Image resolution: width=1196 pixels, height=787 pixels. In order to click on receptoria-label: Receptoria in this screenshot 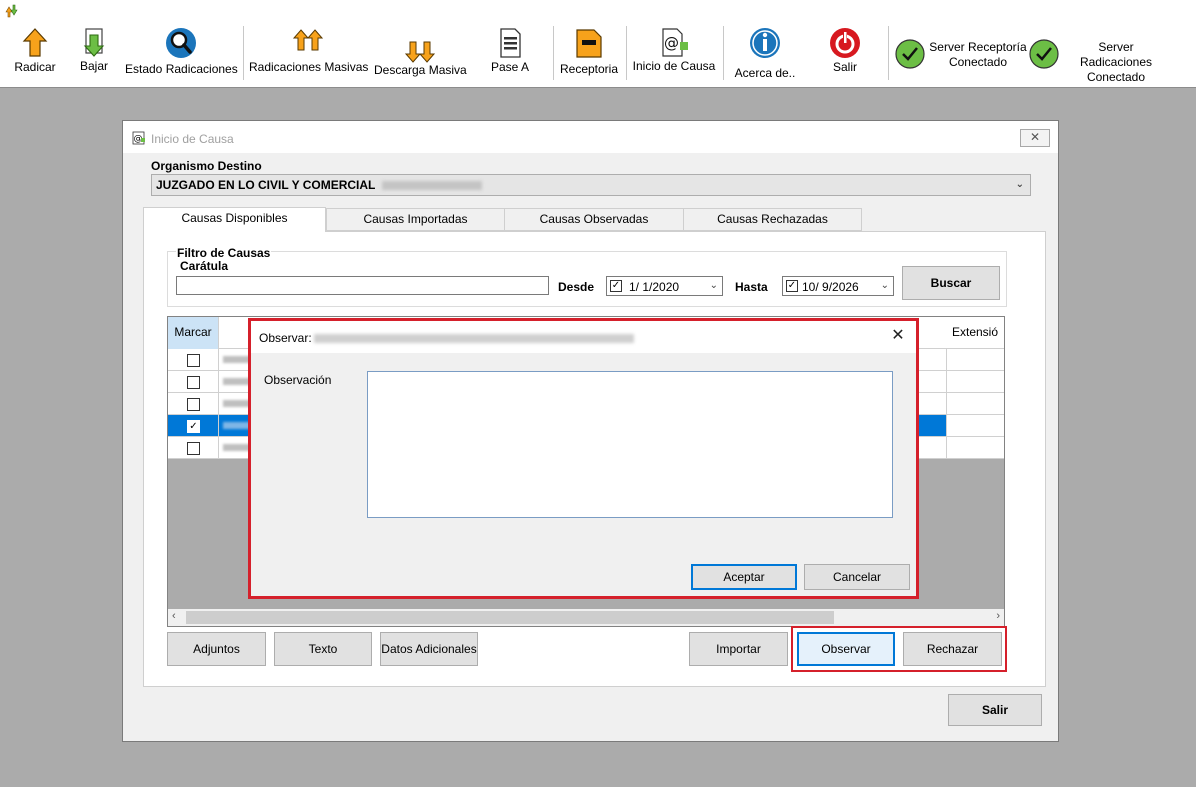, I will do `click(589, 69)`.